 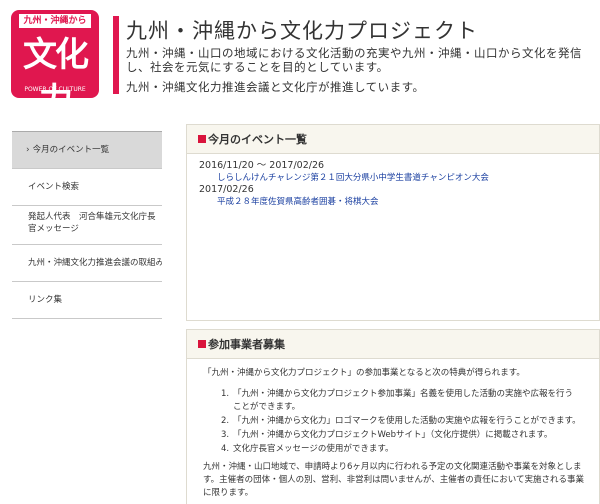 I want to click on logo-sub-text: POWER OF CULTURE, so click(x=55, y=89).